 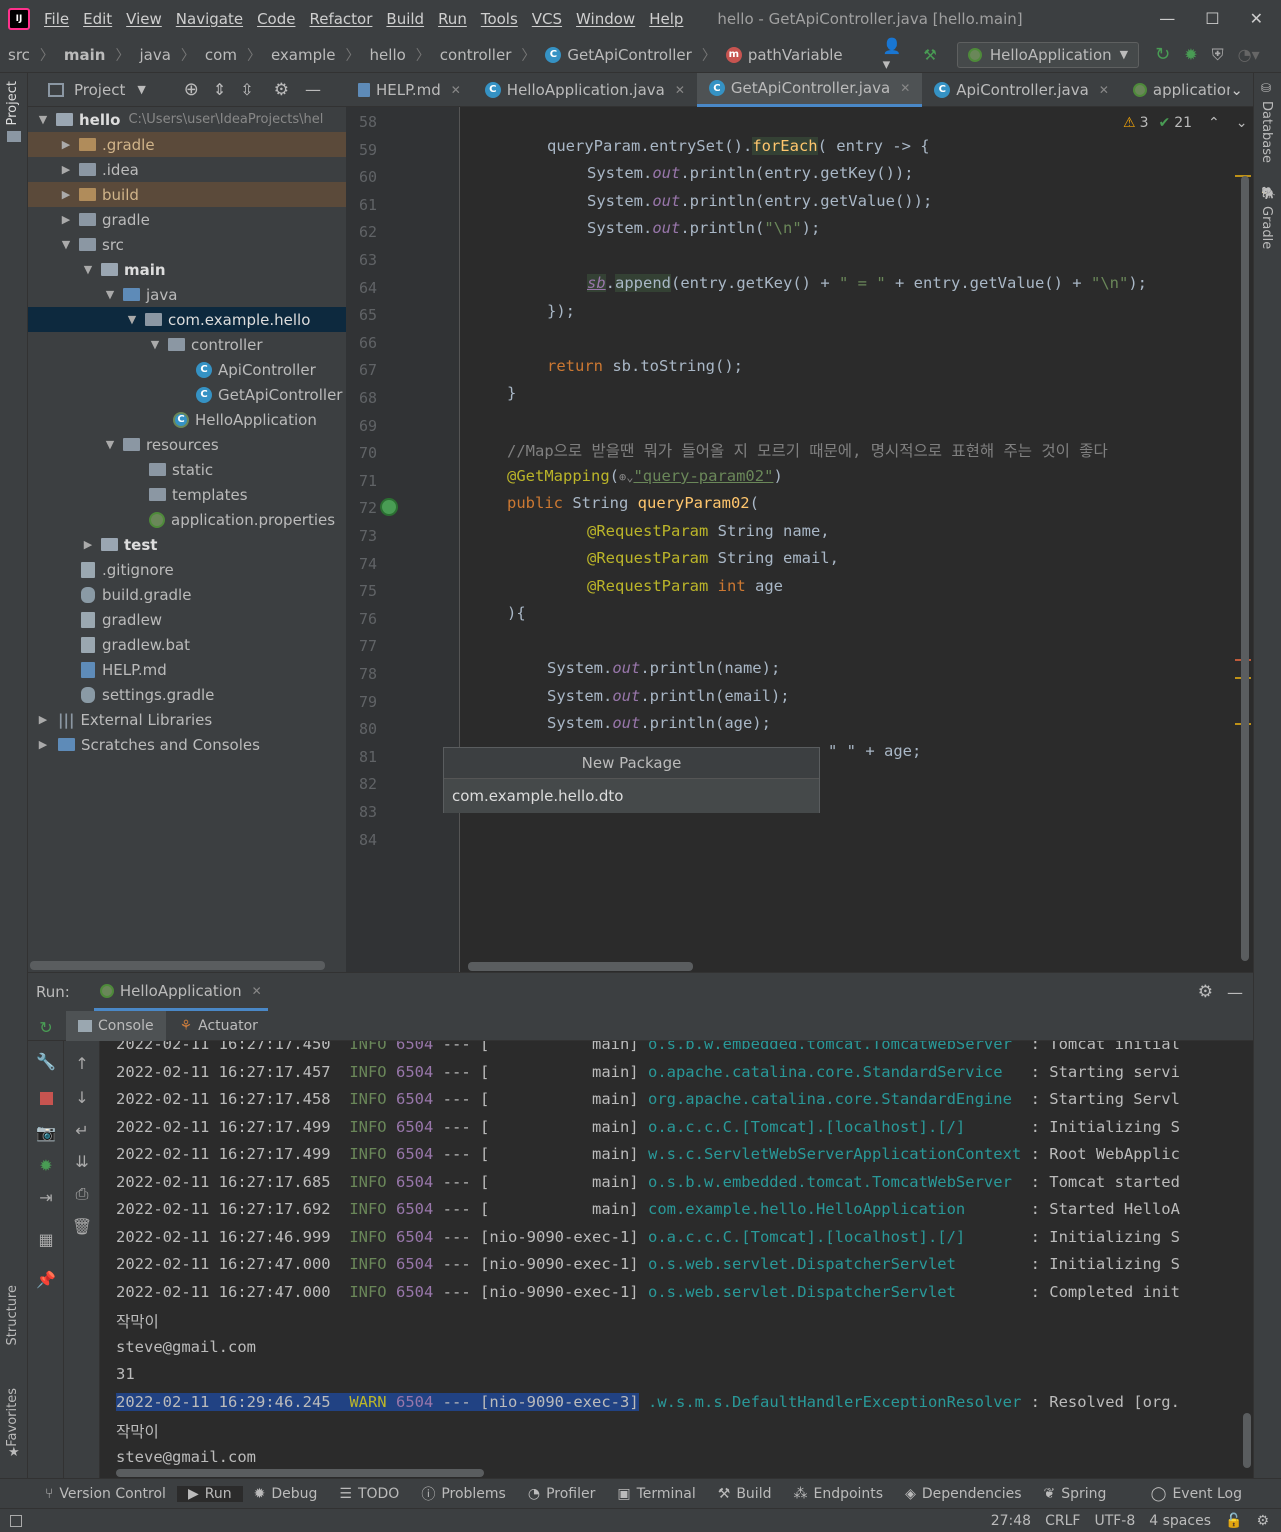 I want to click on database-tool-tab: Database, so click(x=1266, y=132).